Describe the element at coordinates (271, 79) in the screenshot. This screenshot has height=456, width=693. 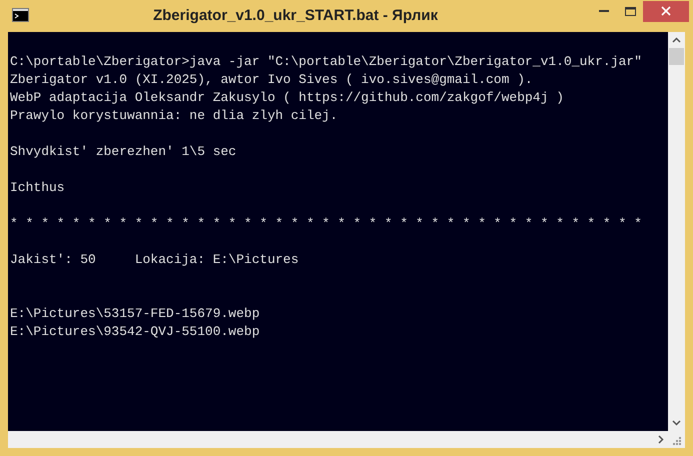
I see `console-line: Zberigator v1.0 (XI.2025), awtor Ivo Sives ( ivo.sives@gmail.com ).` at that location.